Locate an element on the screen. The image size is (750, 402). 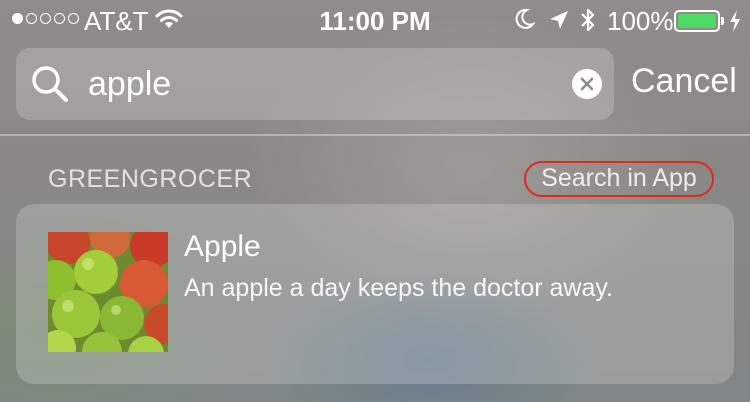
battery-fill is located at coordinates (697, 21).